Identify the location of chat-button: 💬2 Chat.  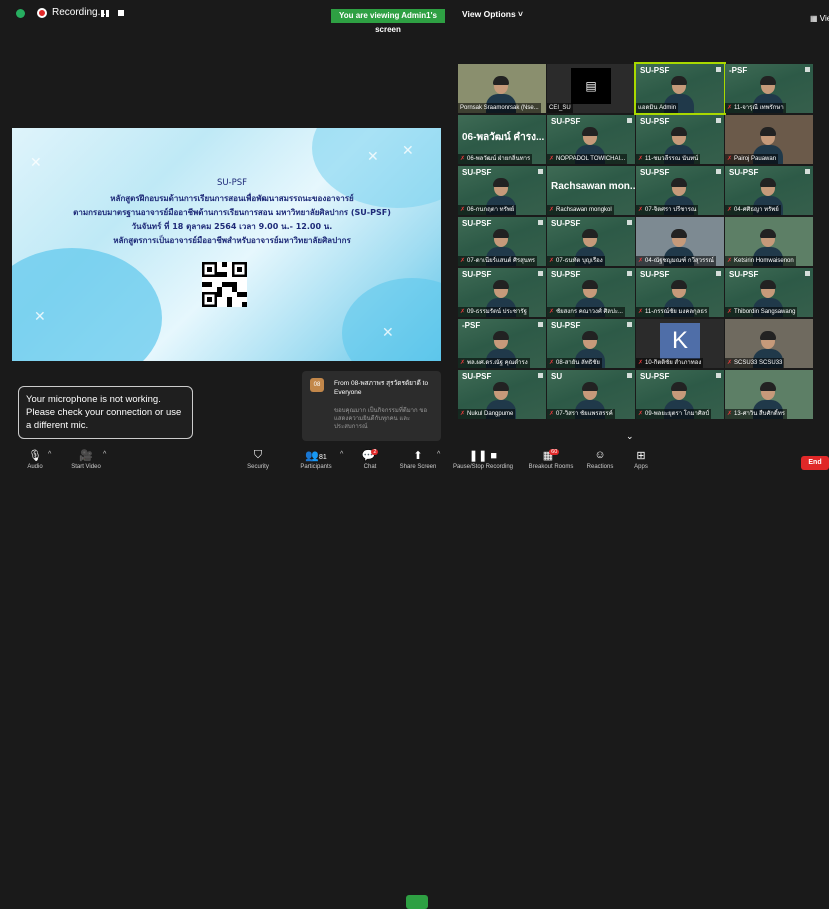
(370, 458).